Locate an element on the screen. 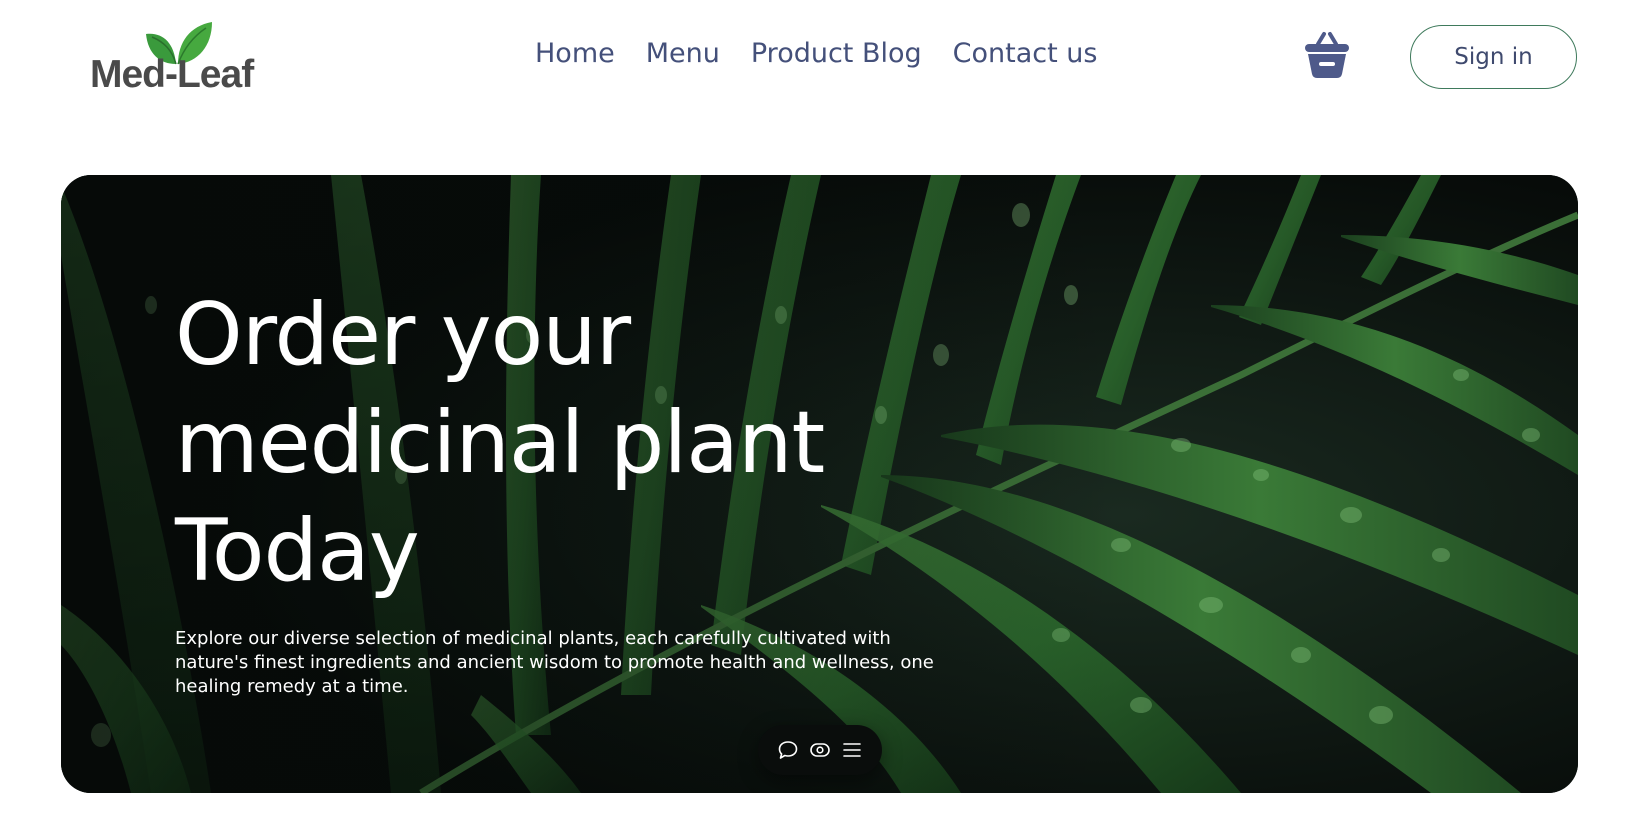  cart-button is located at coordinates (1327, 55).